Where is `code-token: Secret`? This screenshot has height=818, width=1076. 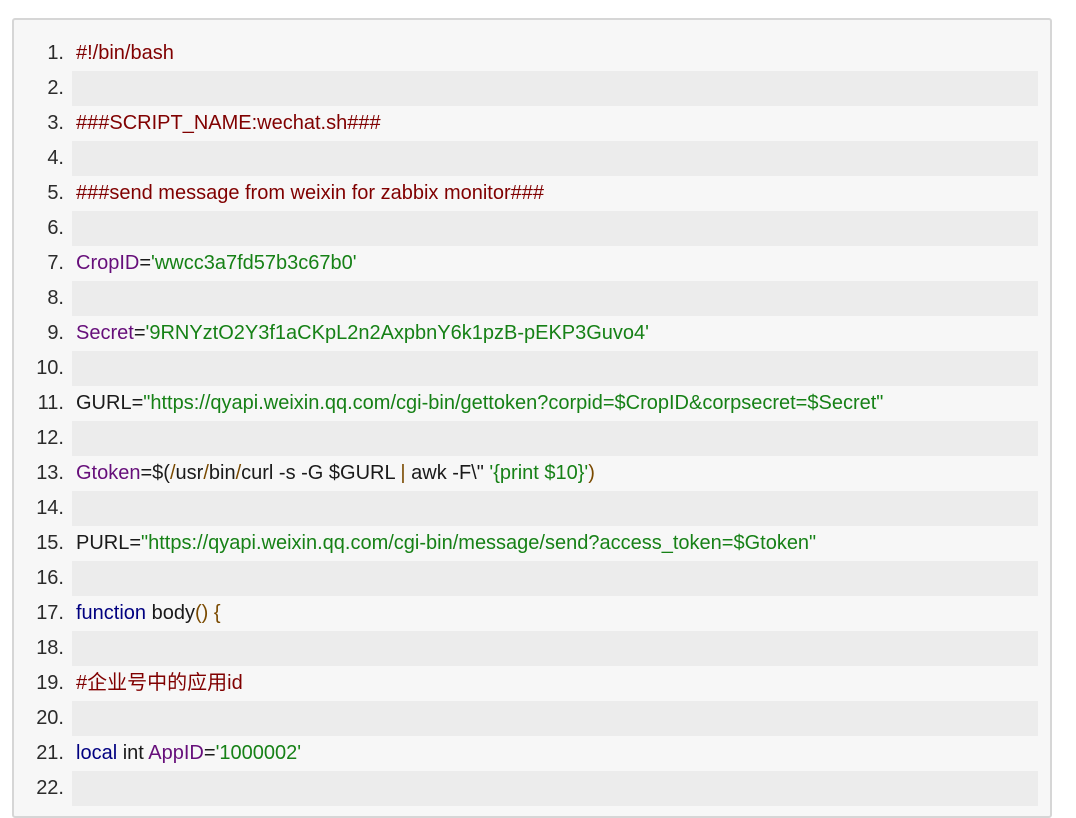 code-token: Secret is located at coordinates (105, 333).